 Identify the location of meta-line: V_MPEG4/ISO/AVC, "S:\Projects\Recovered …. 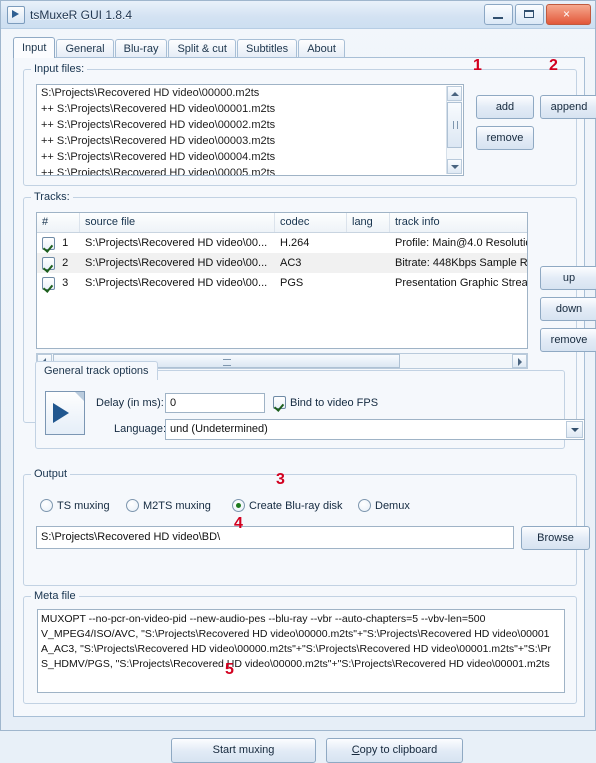
(295, 634).